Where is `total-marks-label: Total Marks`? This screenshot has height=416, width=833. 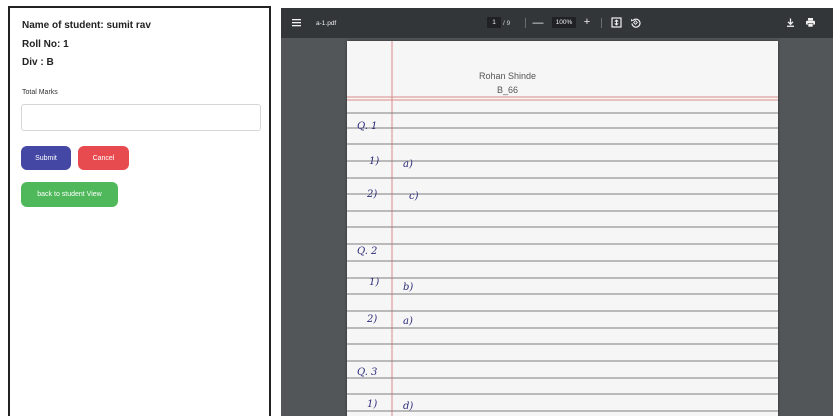
total-marks-label: Total Marks is located at coordinates (40, 92).